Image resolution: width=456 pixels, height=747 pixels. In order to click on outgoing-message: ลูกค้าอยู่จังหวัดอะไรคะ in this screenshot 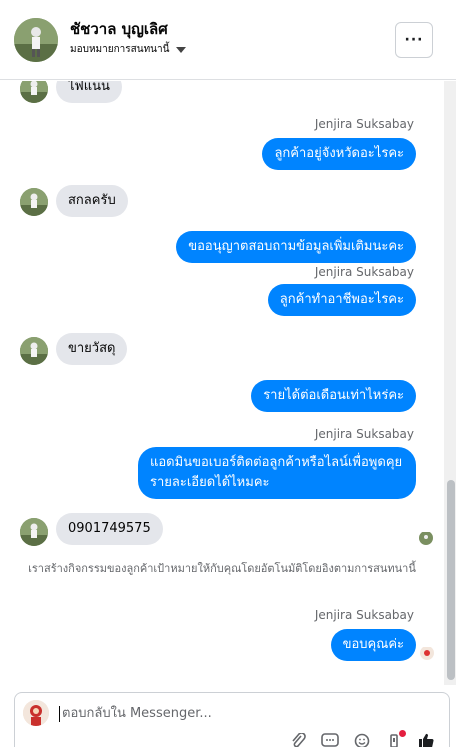, I will do `click(339, 154)`.